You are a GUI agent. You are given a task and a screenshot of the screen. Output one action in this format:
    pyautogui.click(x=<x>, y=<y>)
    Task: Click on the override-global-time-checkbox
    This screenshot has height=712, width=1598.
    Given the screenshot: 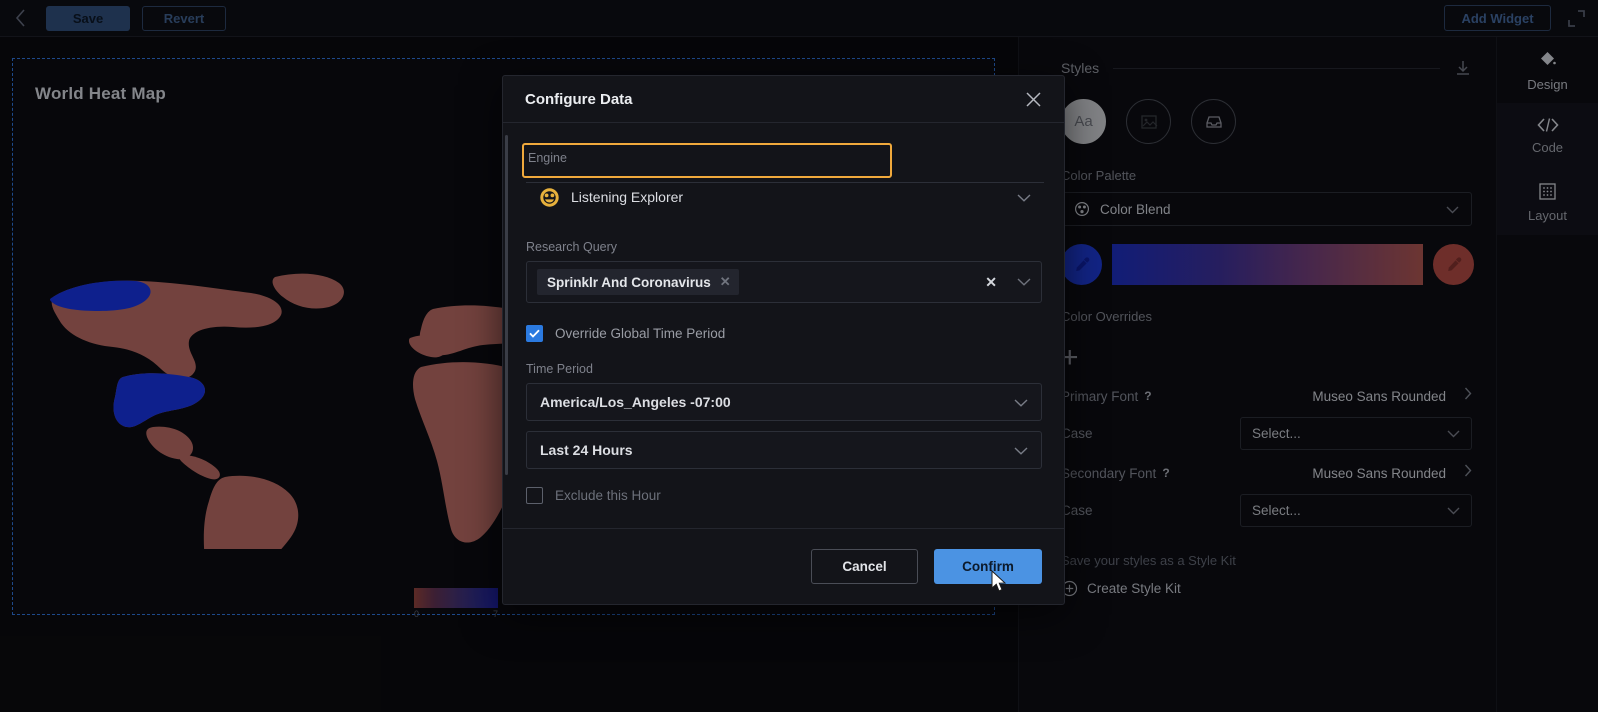 What is the action you would take?
    pyautogui.click(x=534, y=333)
    